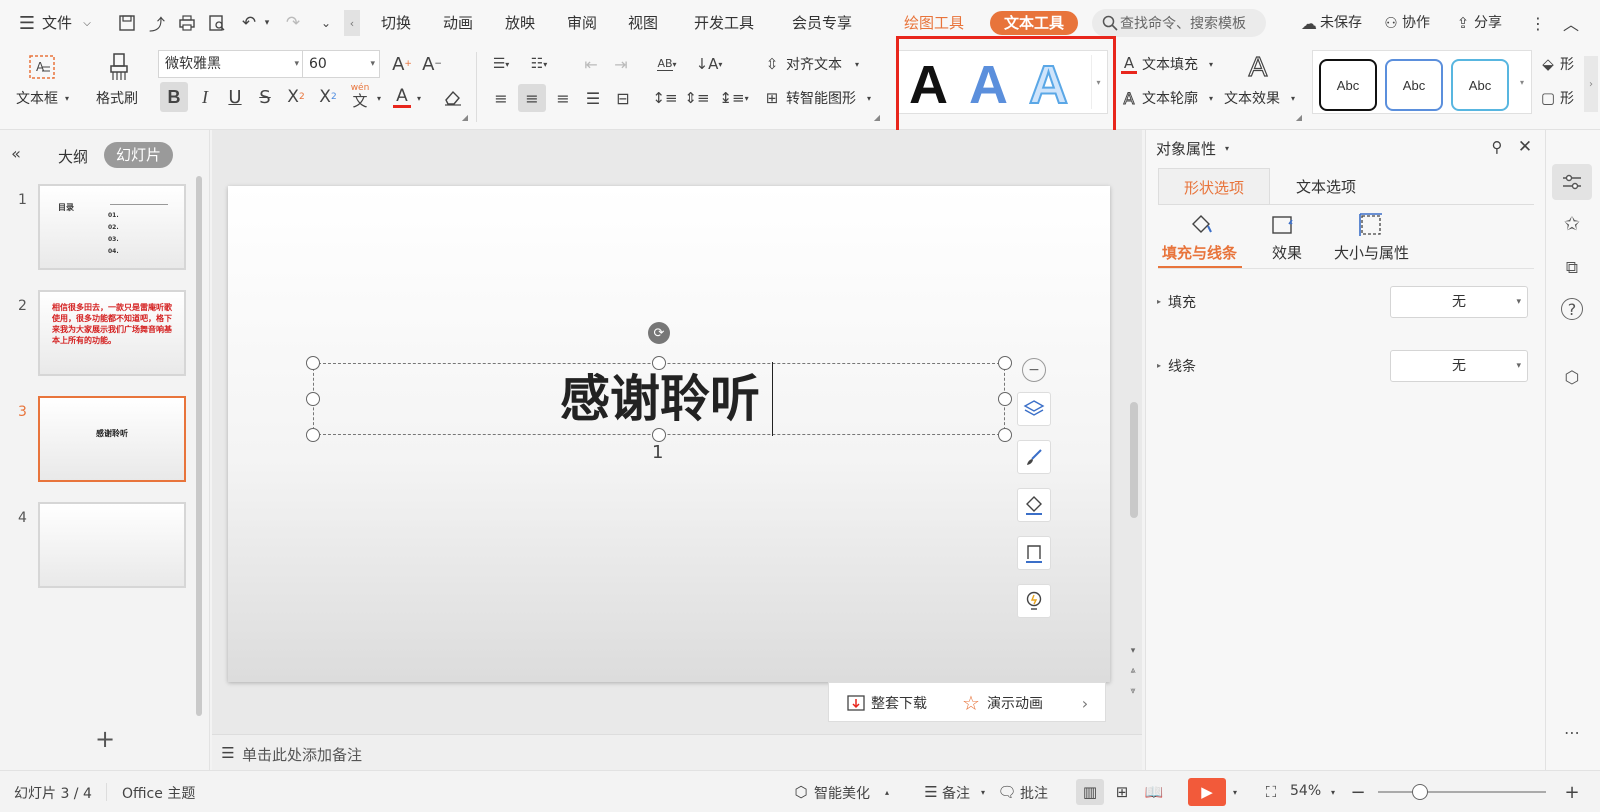  Describe the element at coordinates (842, 793) in the screenshot. I see `smart-beautify-button: 智能美化` at that location.